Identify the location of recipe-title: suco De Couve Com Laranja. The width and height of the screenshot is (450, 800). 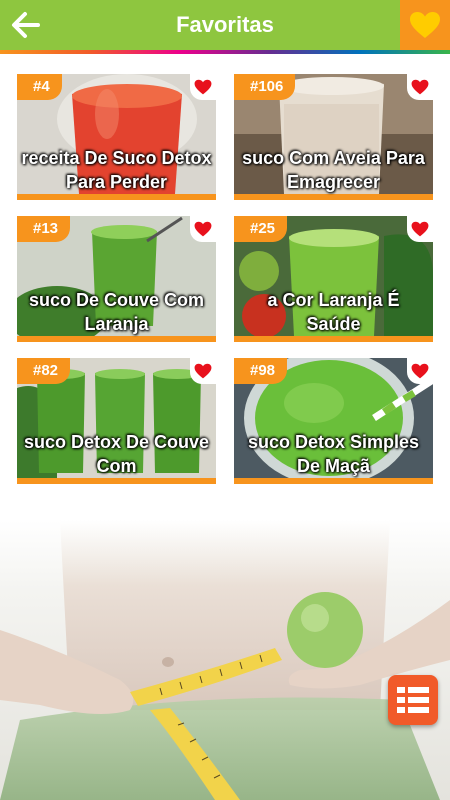
(116, 312).